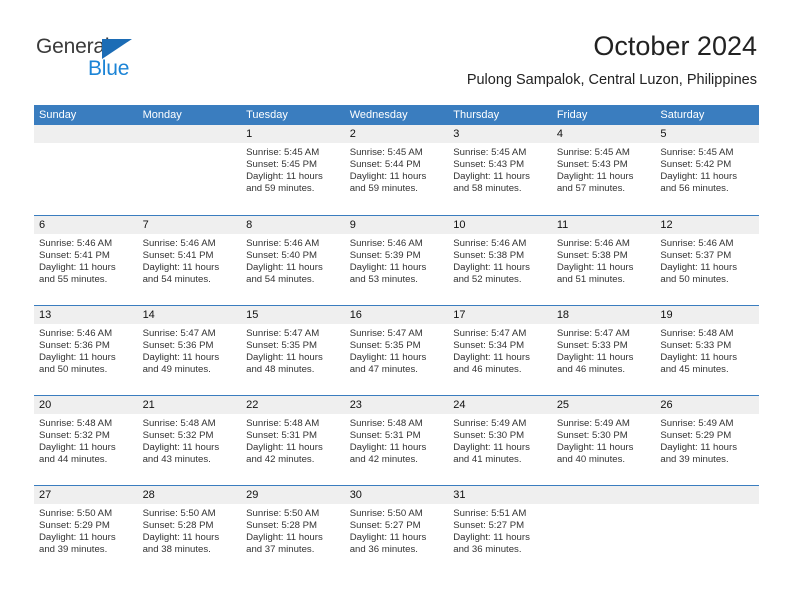  Describe the element at coordinates (386, 152) in the screenshot. I see `sunrise-text: Sunrise: 5:45 AM` at that location.